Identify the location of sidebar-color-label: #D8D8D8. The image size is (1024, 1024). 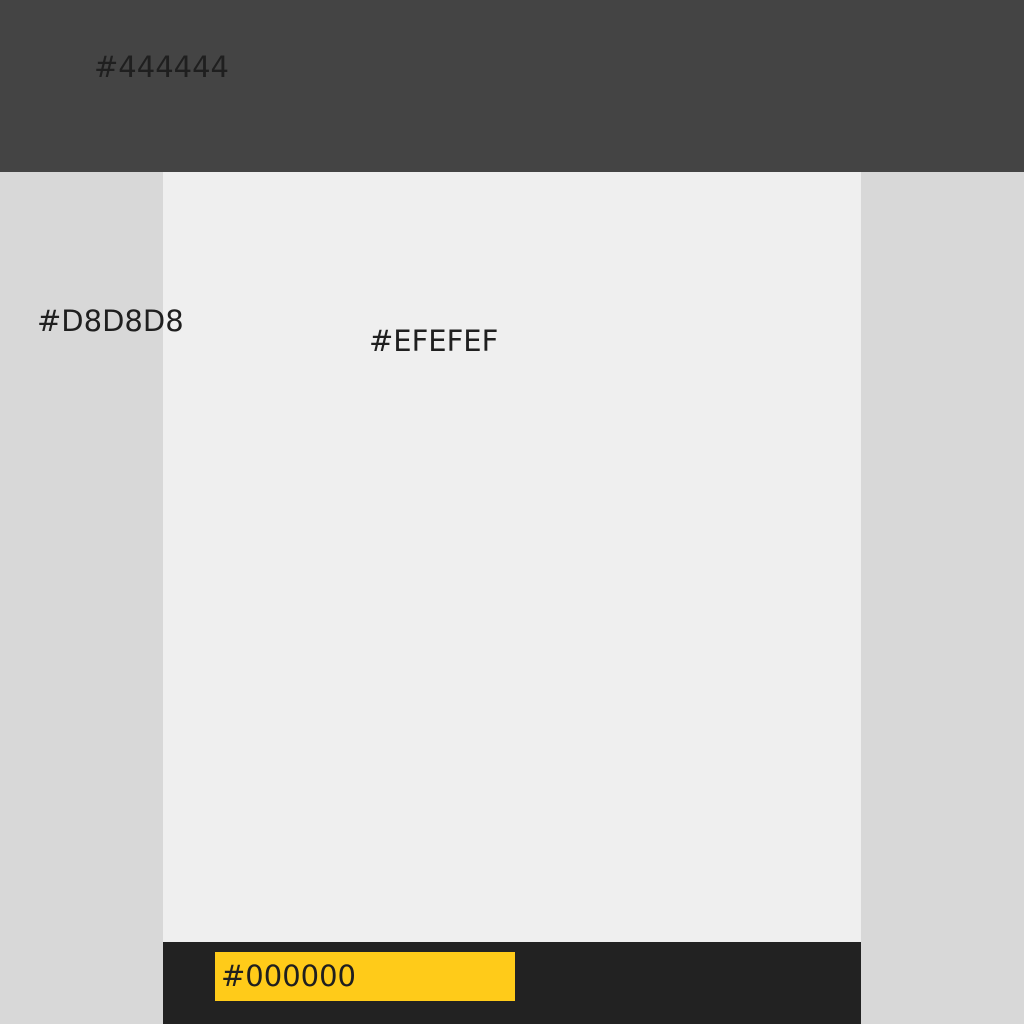
(110, 321).